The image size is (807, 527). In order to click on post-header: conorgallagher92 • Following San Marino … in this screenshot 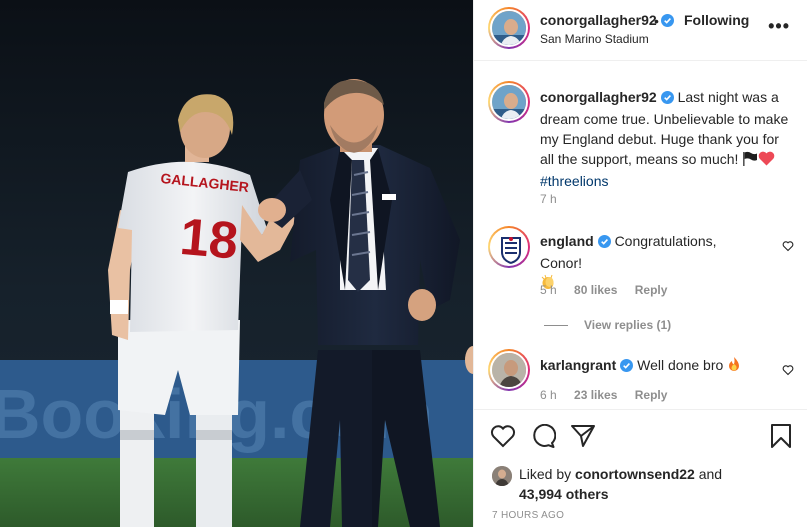, I will do `click(640, 30)`.